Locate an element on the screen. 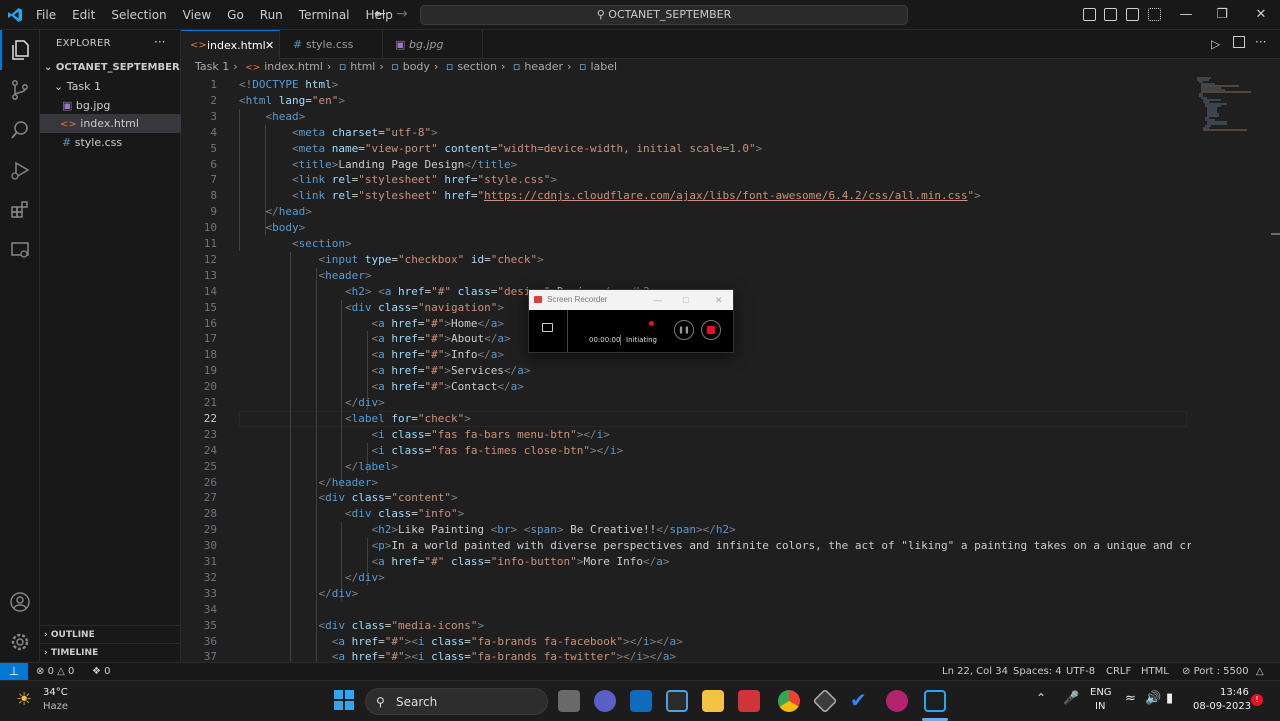  line-number: 3 is located at coordinates (199, 117).